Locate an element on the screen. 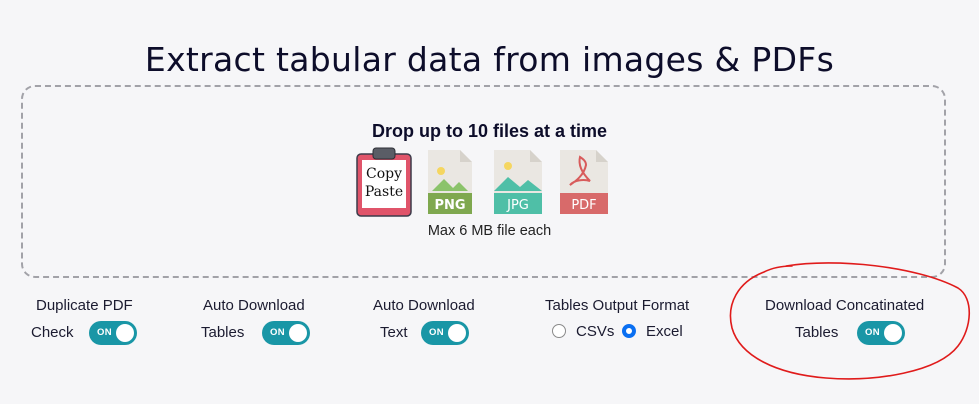 Image resolution: width=979 pixels, height=404 pixels. jpg-file-icon: JPG is located at coordinates (518, 182).